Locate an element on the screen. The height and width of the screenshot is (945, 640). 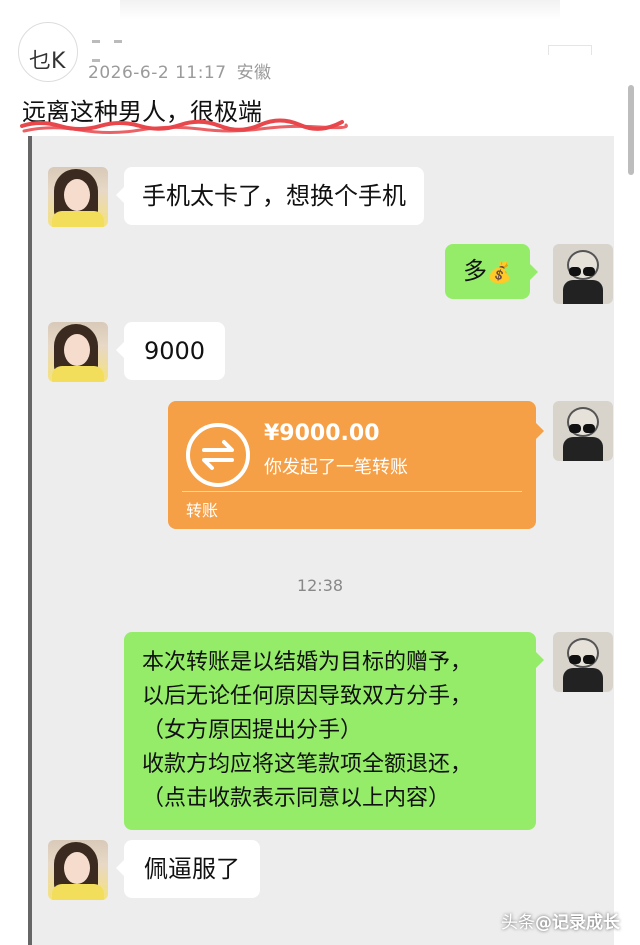
top-fade is located at coordinates (340, 10).